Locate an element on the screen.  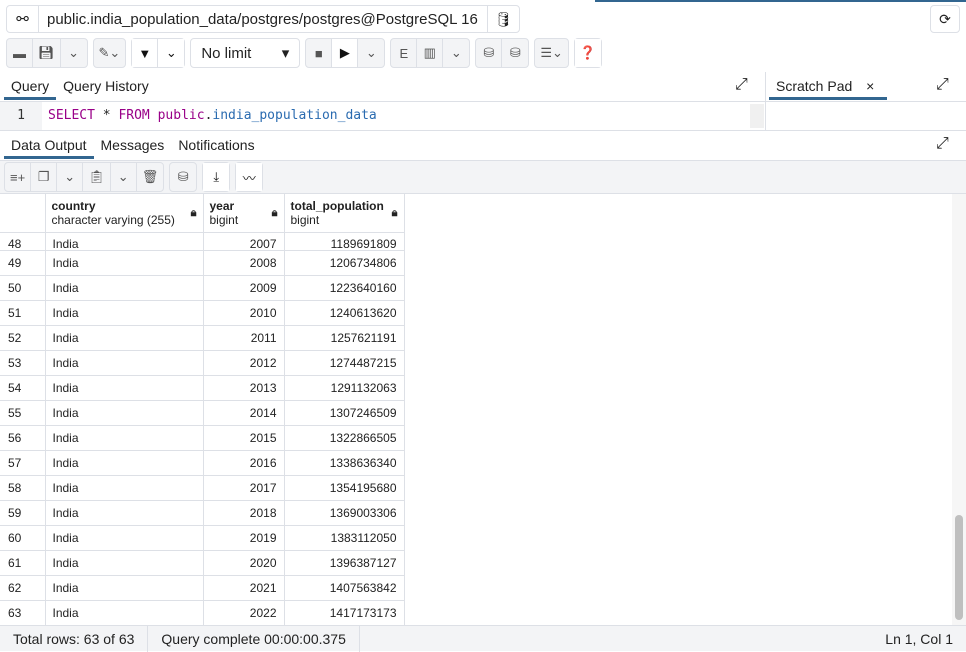
tab-query-history: Query History is located at coordinates (106, 86).